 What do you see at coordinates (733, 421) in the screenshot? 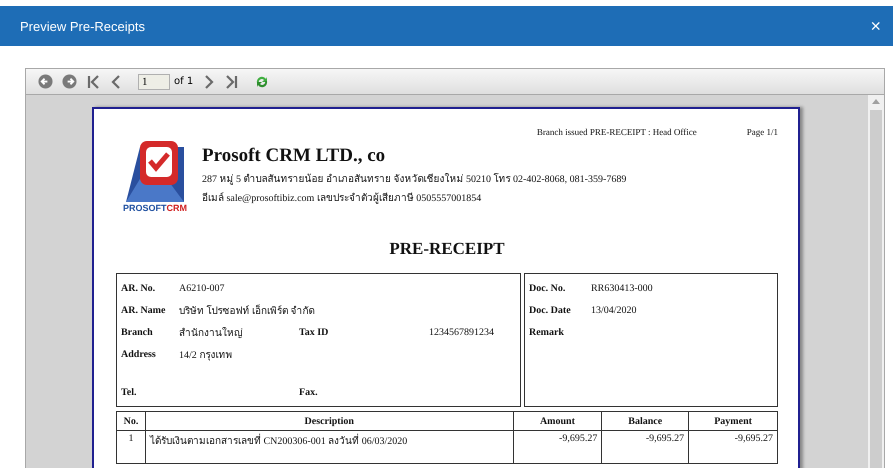
I see `column-header: Payment` at bounding box center [733, 421].